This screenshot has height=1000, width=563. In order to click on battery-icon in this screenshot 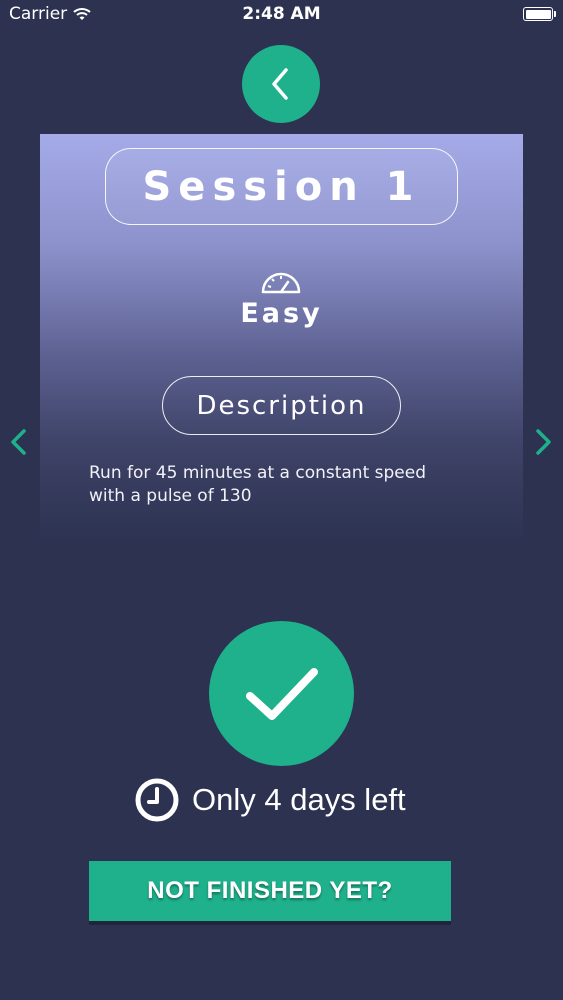, I will do `click(539, 14)`.